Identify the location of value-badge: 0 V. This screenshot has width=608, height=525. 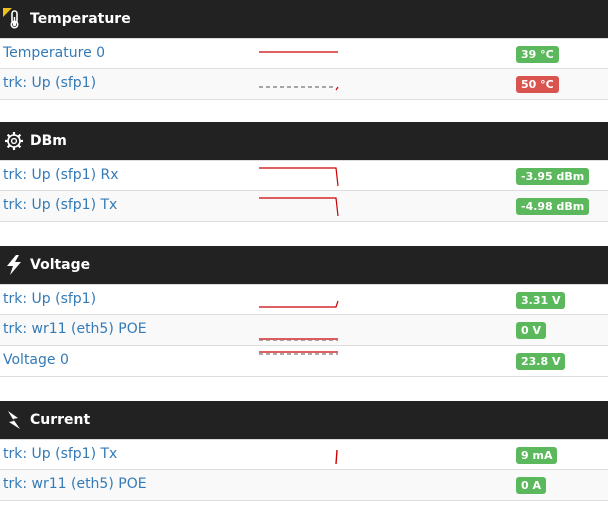
(531, 330).